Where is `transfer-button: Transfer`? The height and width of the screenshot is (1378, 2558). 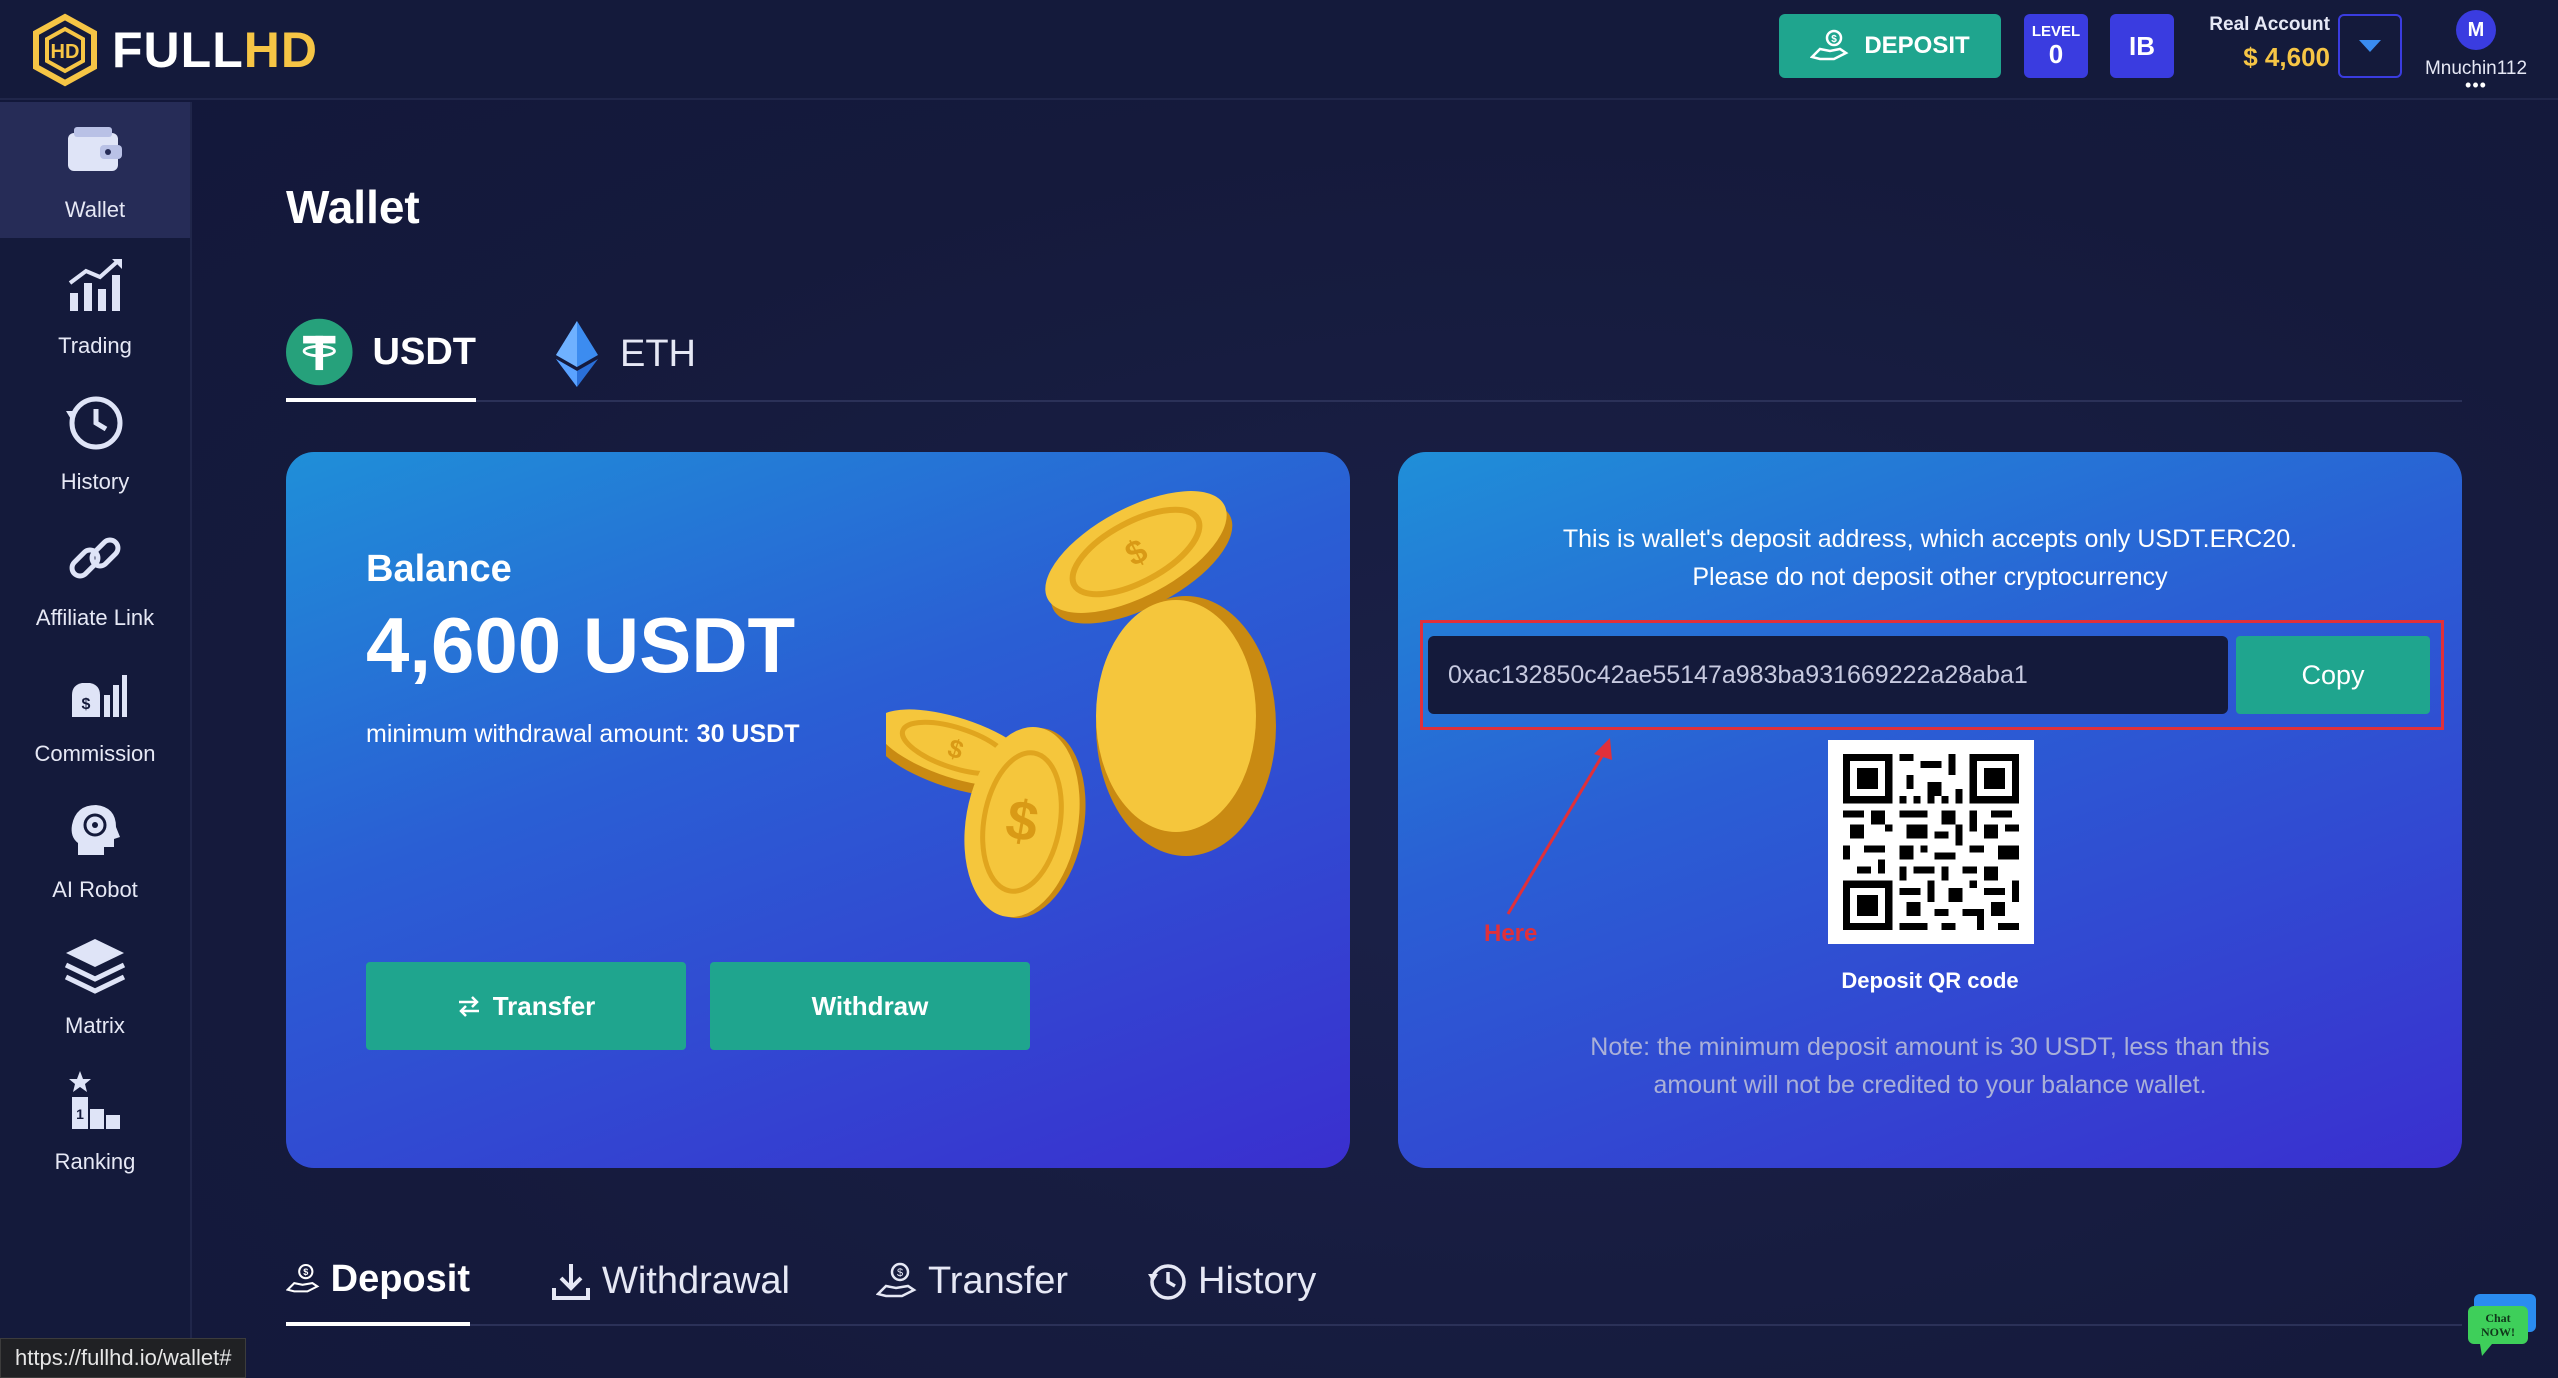 transfer-button: Transfer is located at coordinates (526, 1006).